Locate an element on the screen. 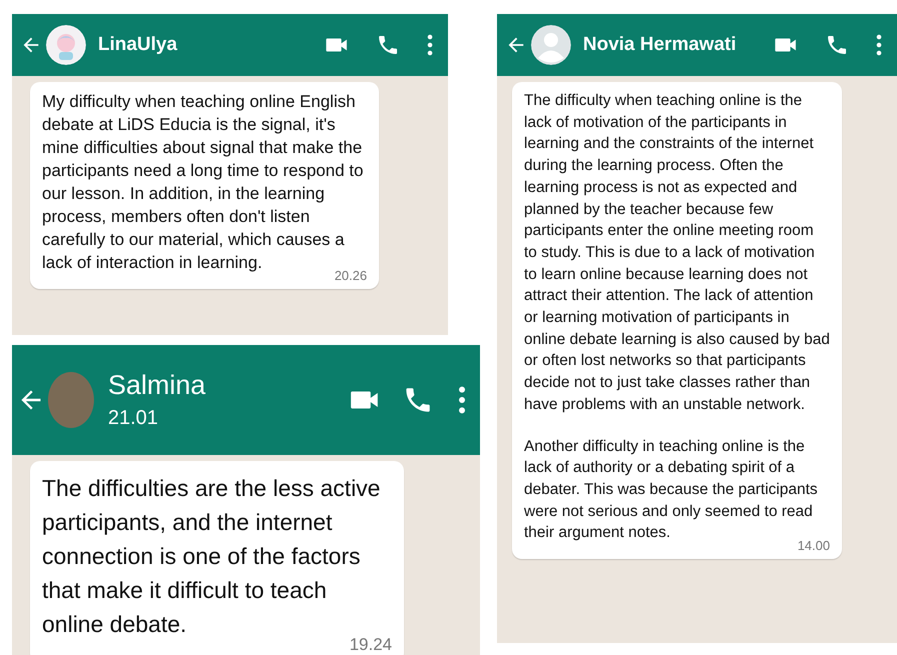  avatar-photo-placeholder is located at coordinates (71, 400).